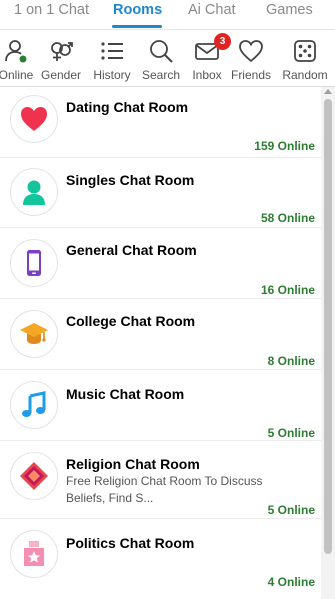  I want to click on room-title: Politics Chat Room, so click(130, 543).